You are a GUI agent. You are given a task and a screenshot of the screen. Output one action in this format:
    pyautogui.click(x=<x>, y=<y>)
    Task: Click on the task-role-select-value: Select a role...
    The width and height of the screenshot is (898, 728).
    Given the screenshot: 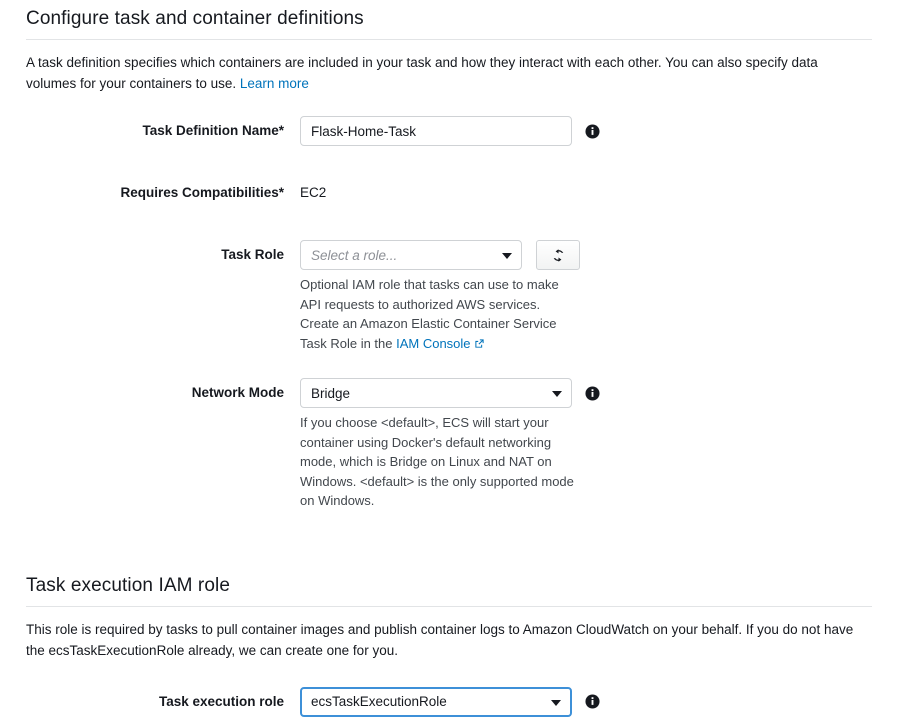 What is the action you would take?
    pyautogui.click(x=354, y=255)
    